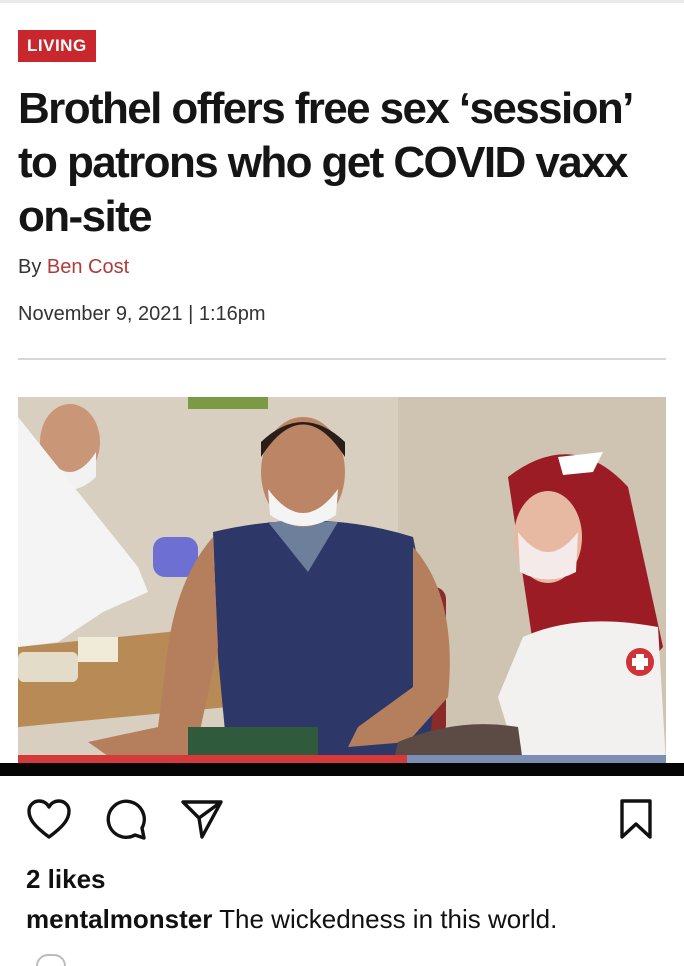 Image resolution: width=684 pixels, height=966 pixels. Describe the element at coordinates (51, 960) in the screenshot. I see `avatar` at that location.